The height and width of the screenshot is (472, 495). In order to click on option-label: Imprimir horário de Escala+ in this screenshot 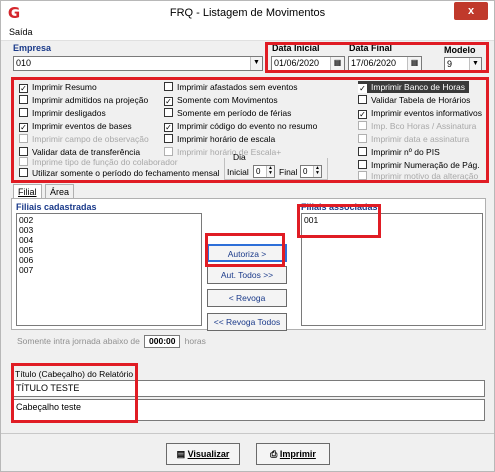, I will do `click(229, 152)`.